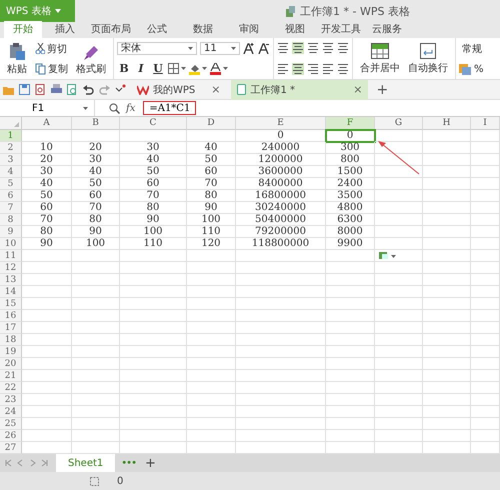 Image resolution: width=500 pixels, height=490 pixels. Describe the element at coordinates (281, 123) in the screenshot. I see `column-header: E` at that location.